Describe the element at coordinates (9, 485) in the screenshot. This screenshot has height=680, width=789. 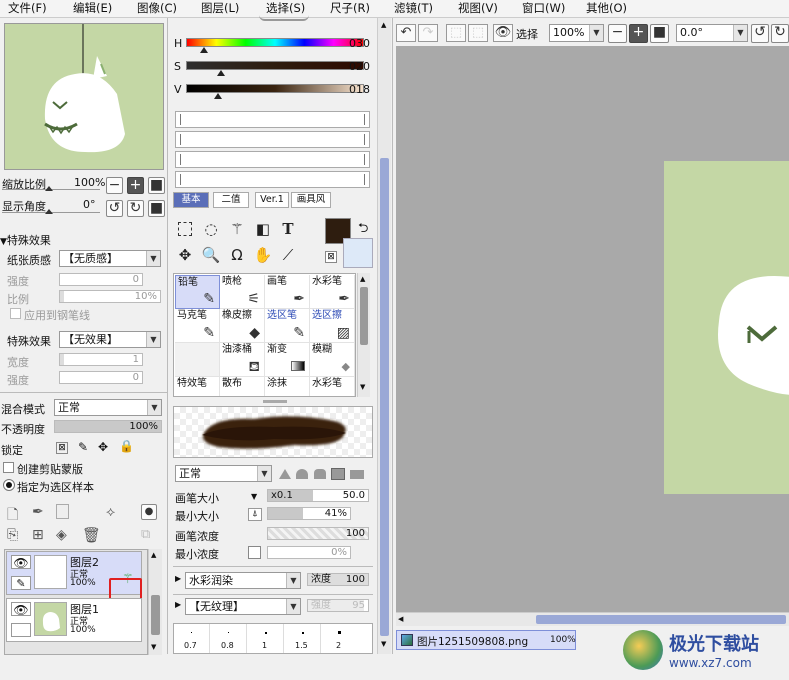
I see `sample-radio` at that location.